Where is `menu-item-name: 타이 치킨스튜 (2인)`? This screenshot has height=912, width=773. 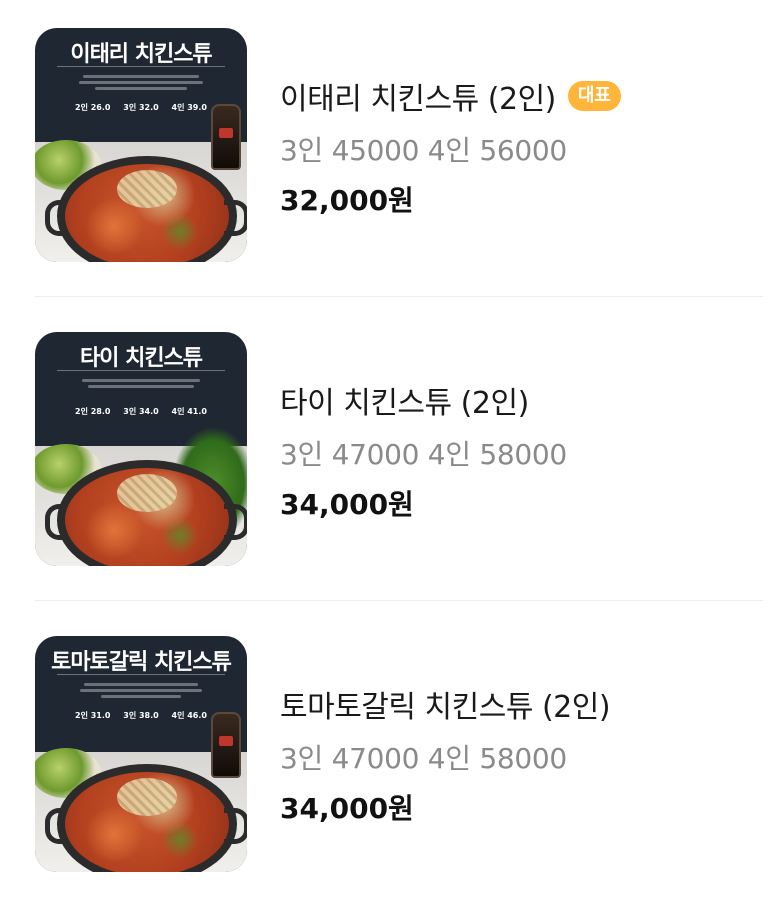 menu-item-name: 타이 치킨스튜 (2인) is located at coordinates (404, 403).